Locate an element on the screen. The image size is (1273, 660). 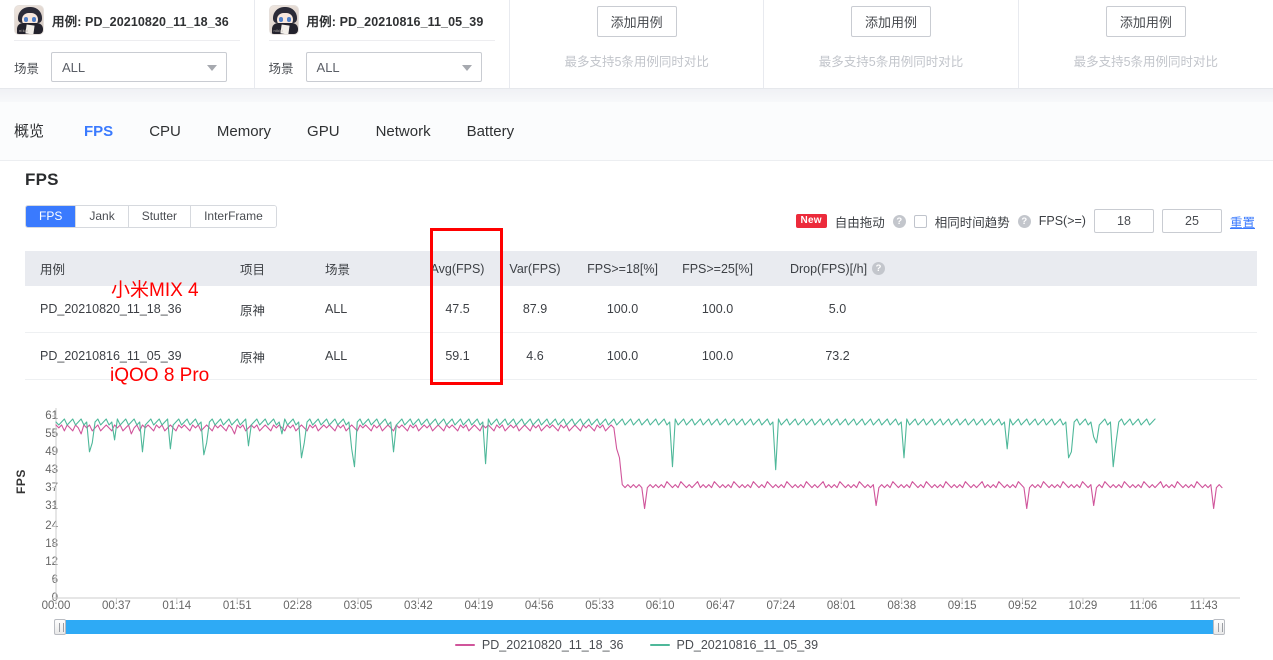
col-header-project: 项目 is located at coordinates (253, 270).